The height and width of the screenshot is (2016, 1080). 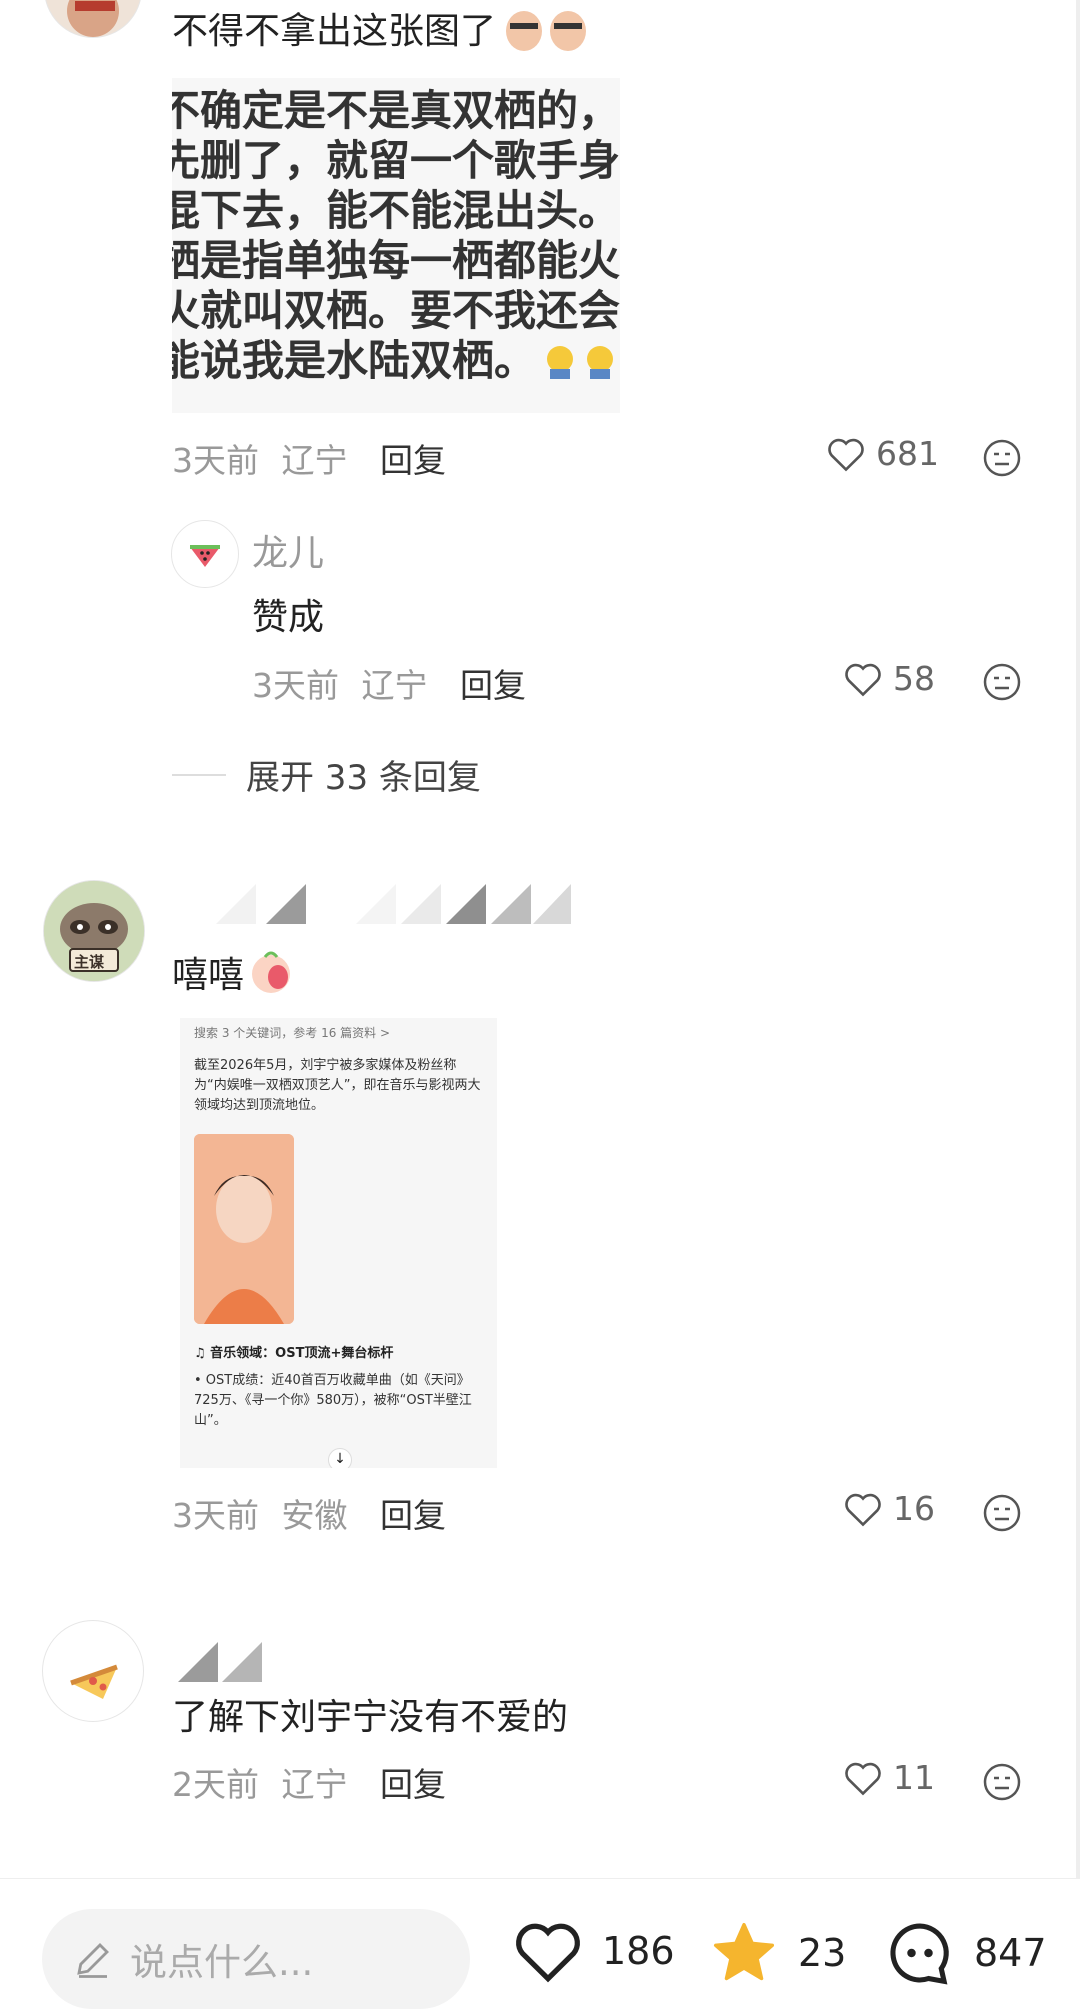 What do you see at coordinates (370, 1717) in the screenshot?
I see `comment-text: 了解下刘宇宁没有不爱的` at bounding box center [370, 1717].